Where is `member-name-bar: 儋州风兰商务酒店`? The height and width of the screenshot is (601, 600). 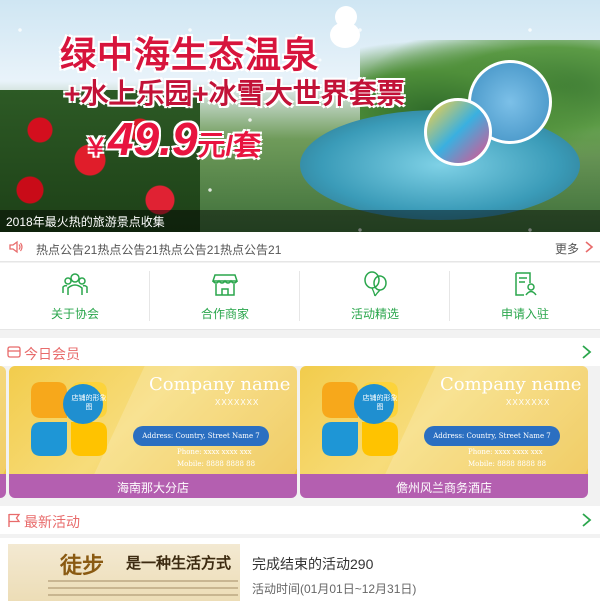
member-name-bar: 儋州风兰商务酒店 is located at coordinates (444, 486).